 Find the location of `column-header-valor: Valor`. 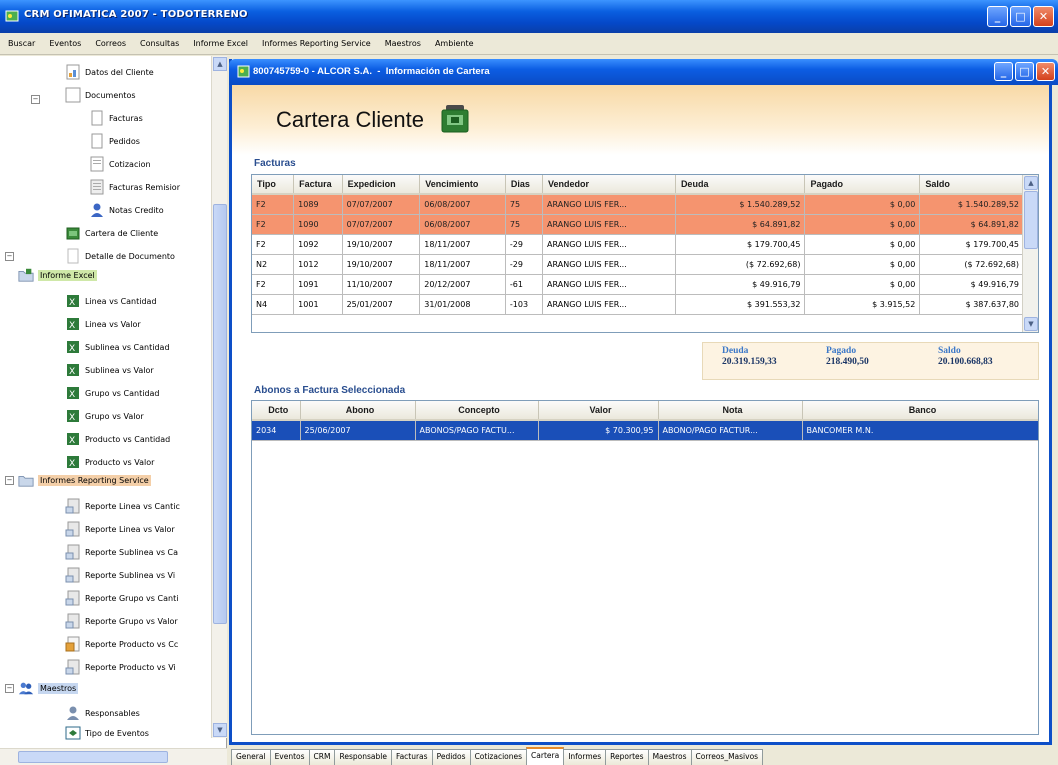

column-header-valor: Valor is located at coordinates (598, 411).